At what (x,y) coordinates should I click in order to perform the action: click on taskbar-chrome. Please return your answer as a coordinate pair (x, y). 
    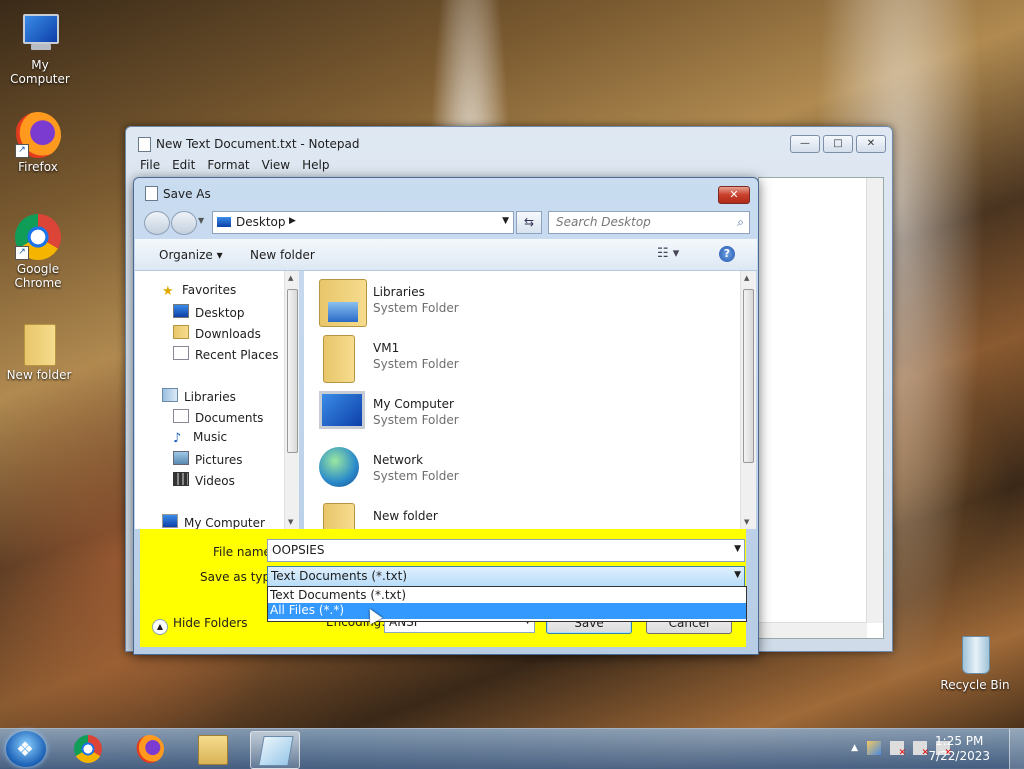
    Looking at the image, I should click on (88, 749).